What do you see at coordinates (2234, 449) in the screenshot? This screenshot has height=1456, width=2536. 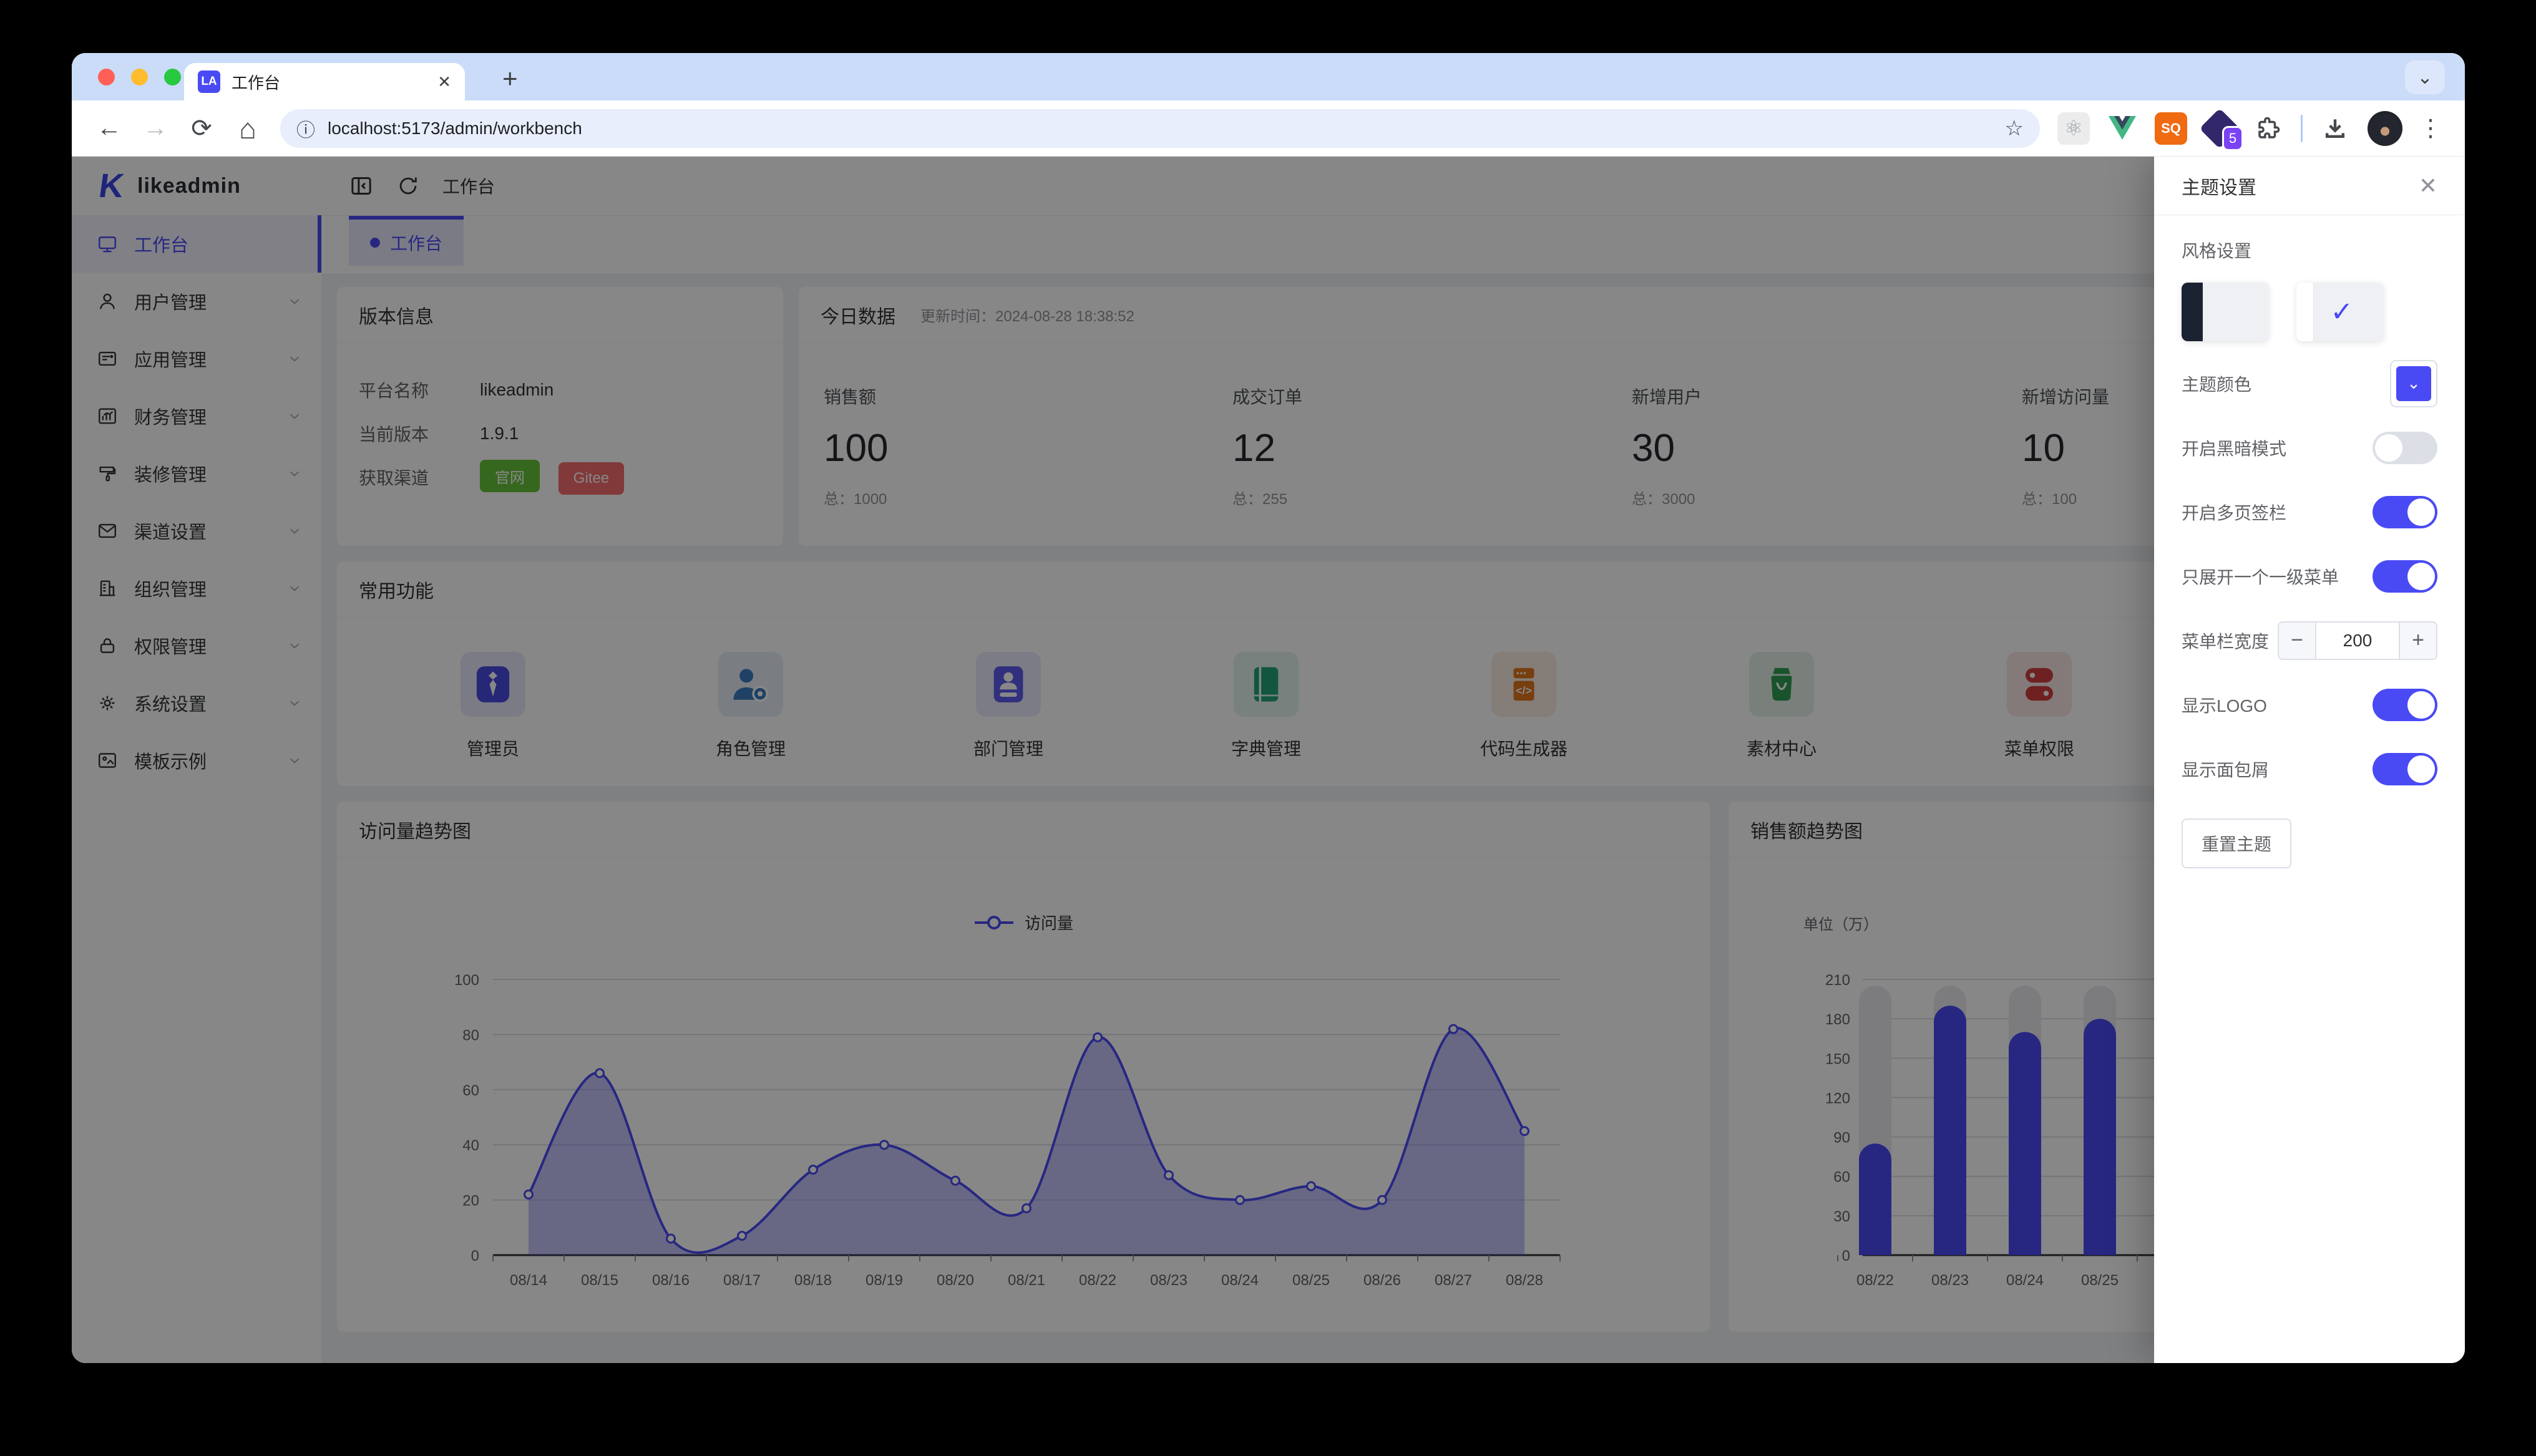 I see `drawer-row-label: 开启黑暗模式` at bounding box center [2234, 449].